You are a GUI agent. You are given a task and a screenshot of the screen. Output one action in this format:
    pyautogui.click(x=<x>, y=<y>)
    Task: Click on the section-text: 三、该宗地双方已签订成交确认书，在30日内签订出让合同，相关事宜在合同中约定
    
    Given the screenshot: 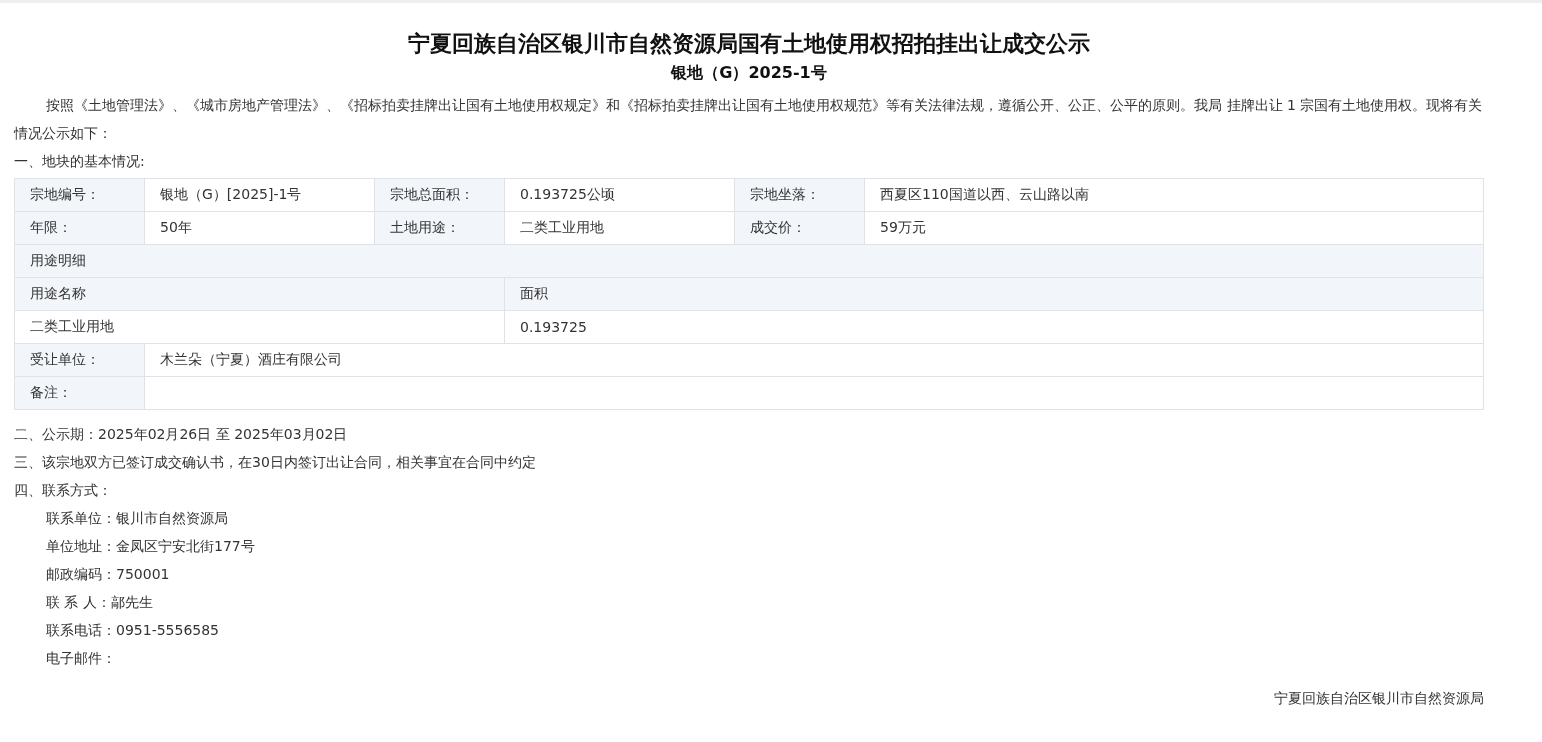 What is the action you would take?
    pyautogui.click(x=275, y=462)
    